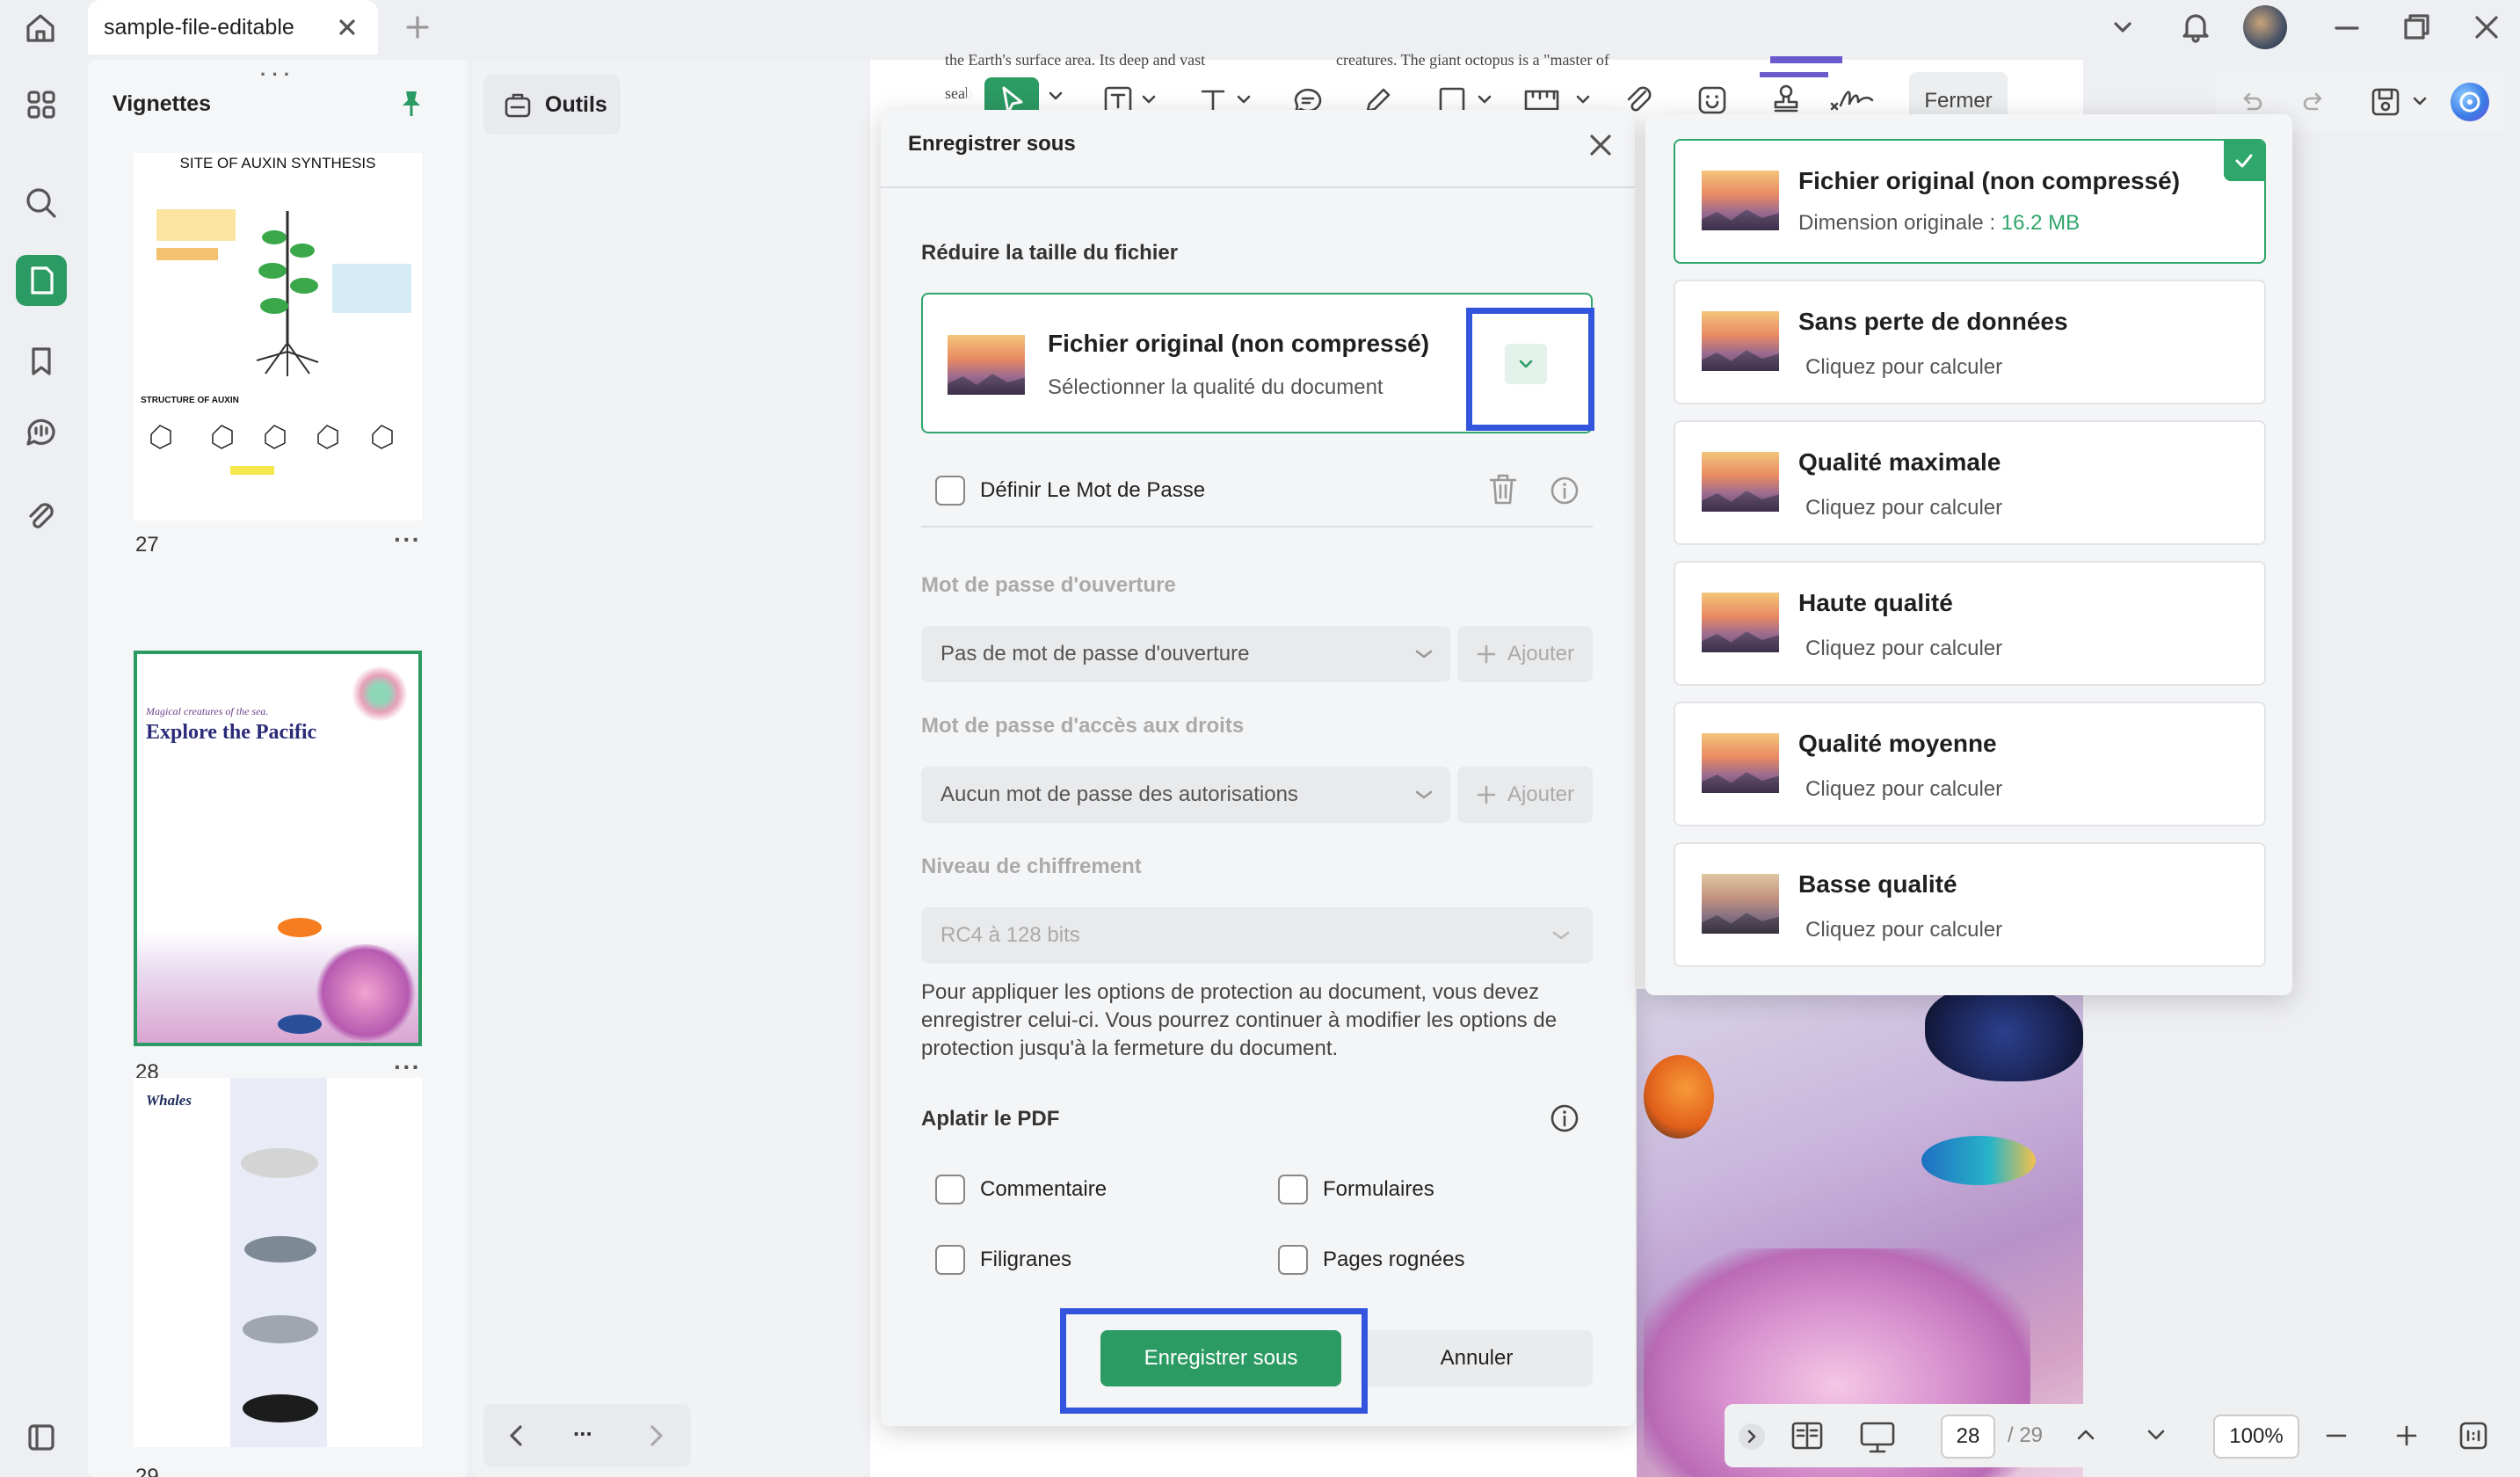 Image resolution: width=2520 pixels, height=1477 pixels. What do you see at coordinates (1875, 602) in the screenshot?
I see `quality-option-title: Haute qualité` at bounding box center [1875, 602].